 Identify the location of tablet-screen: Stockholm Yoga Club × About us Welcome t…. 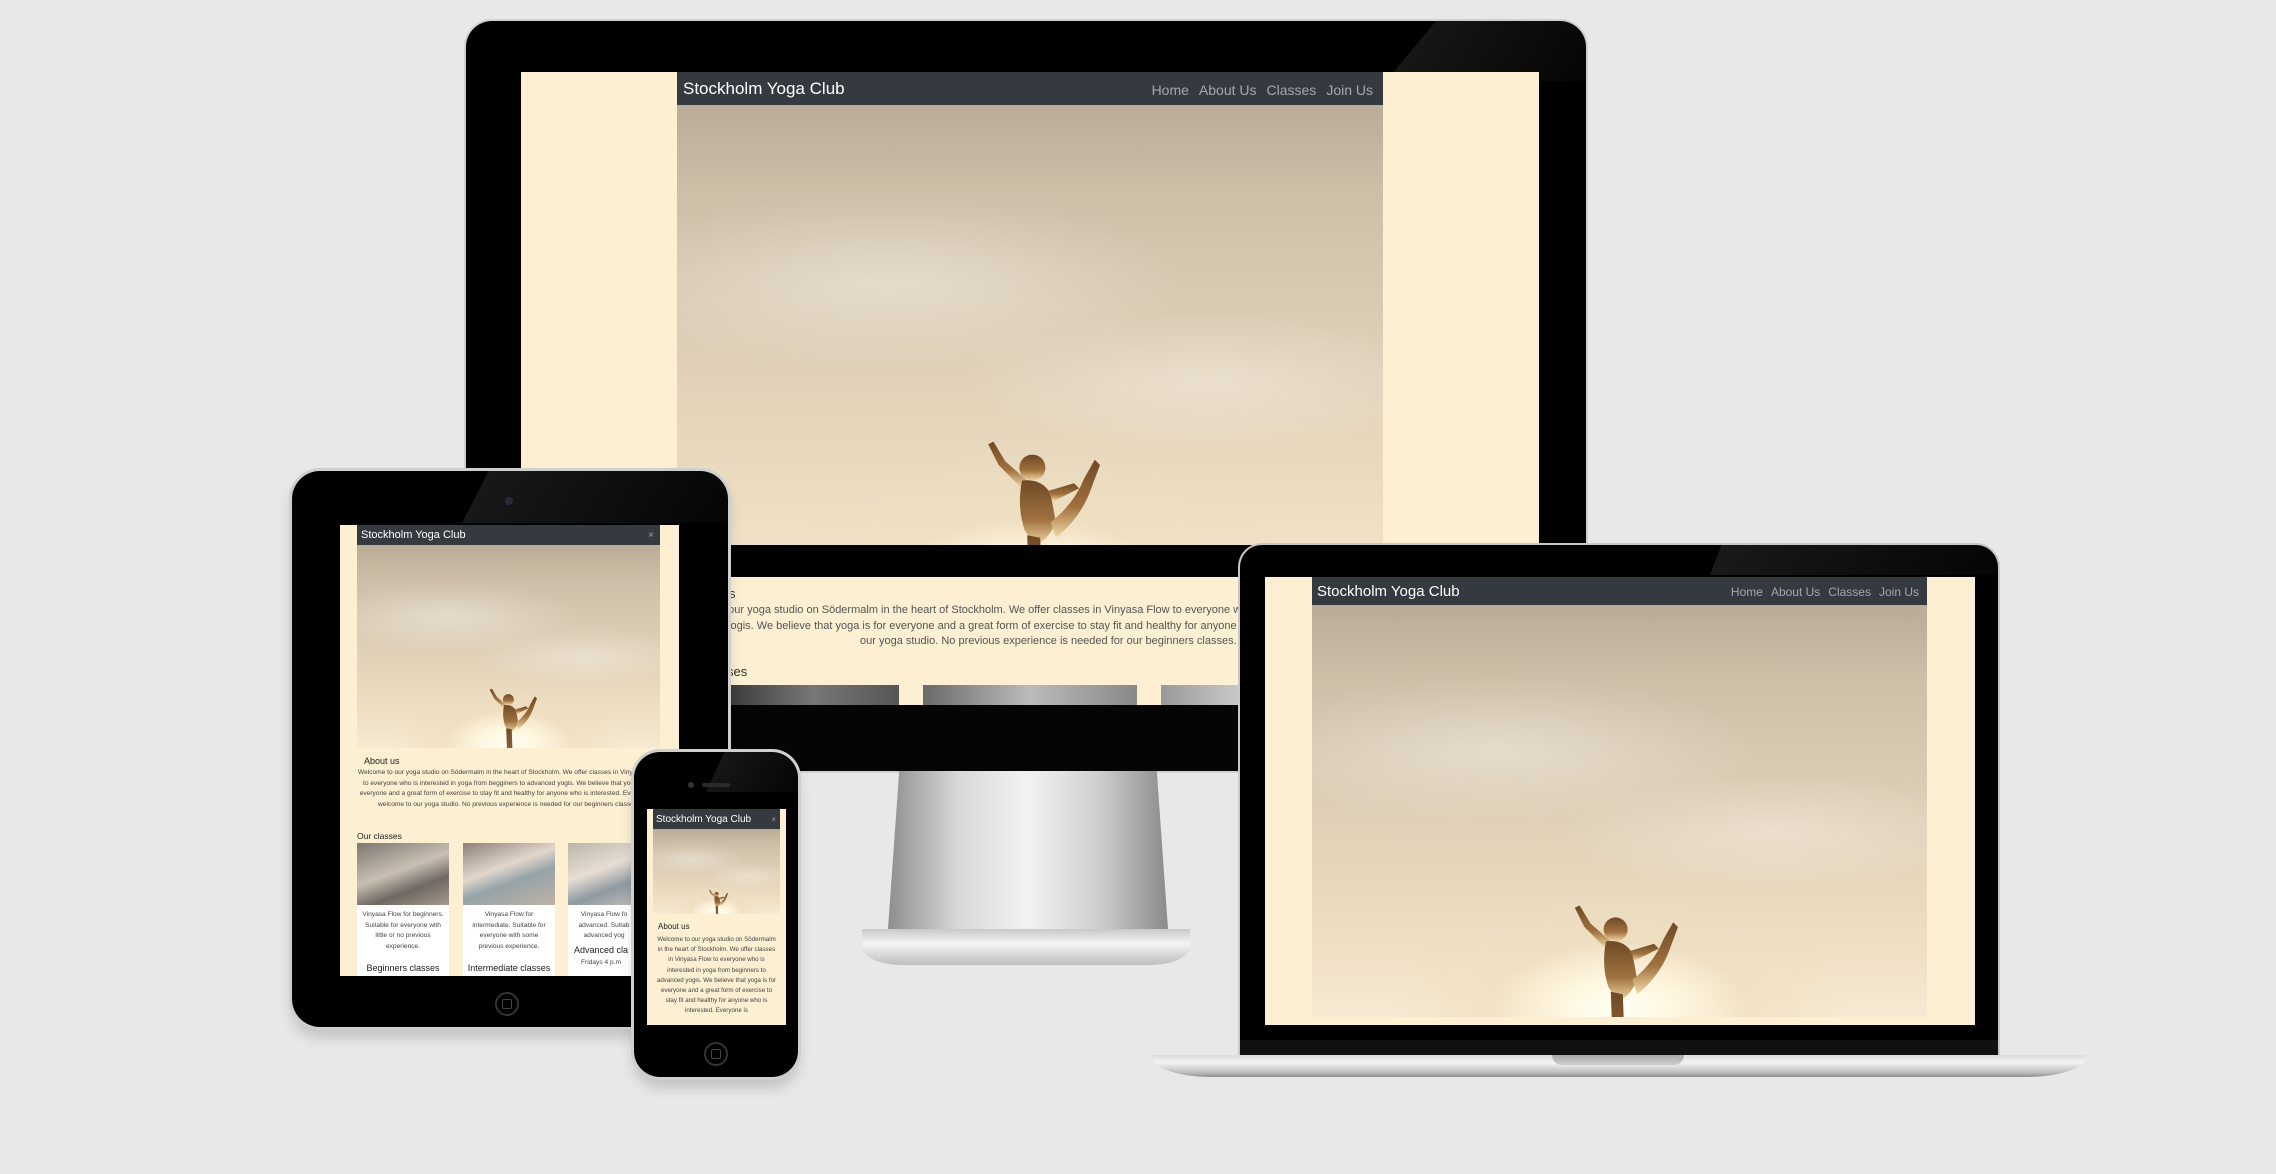
(509, 750).